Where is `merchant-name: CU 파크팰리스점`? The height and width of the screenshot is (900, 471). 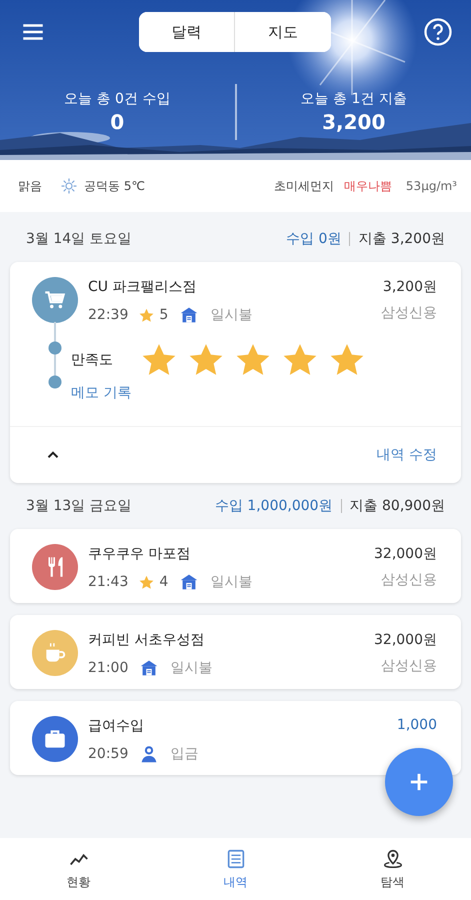
merchant-name: CU 파크팰리스점 is located at coordinates (143, 287).